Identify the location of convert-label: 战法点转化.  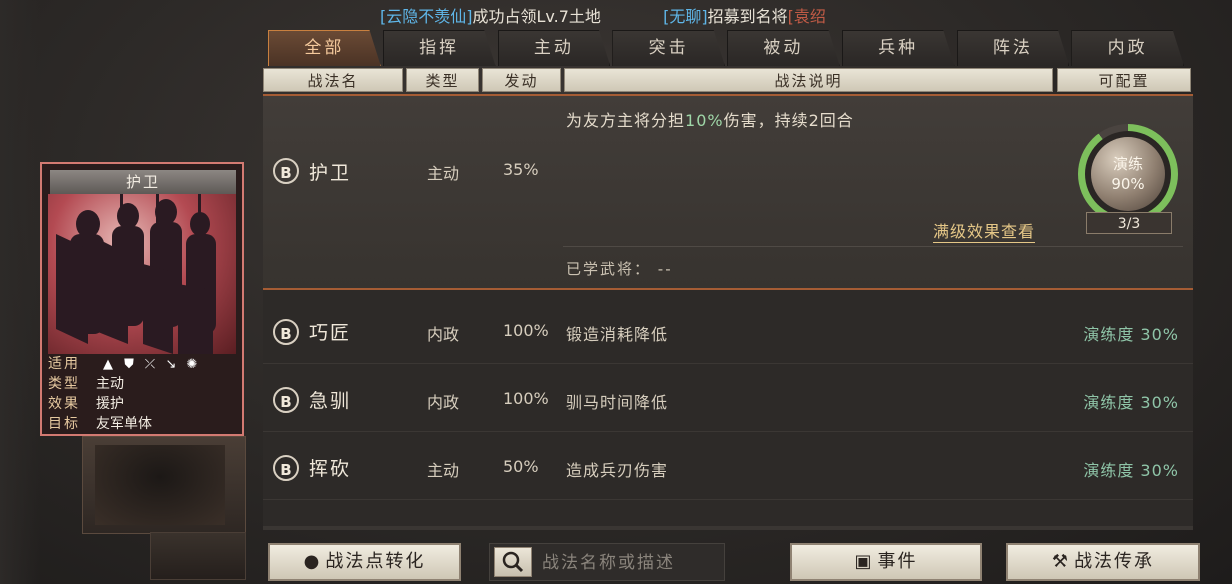
(375, 561).